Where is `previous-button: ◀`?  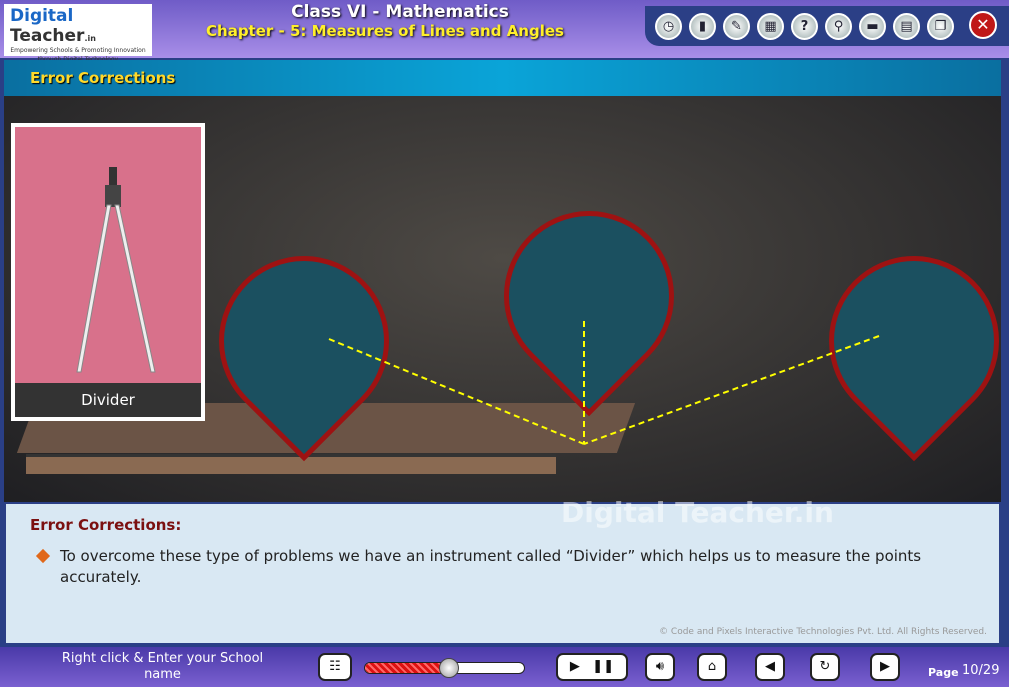 previous-button: ◀ is located at coordinates (770, 667).